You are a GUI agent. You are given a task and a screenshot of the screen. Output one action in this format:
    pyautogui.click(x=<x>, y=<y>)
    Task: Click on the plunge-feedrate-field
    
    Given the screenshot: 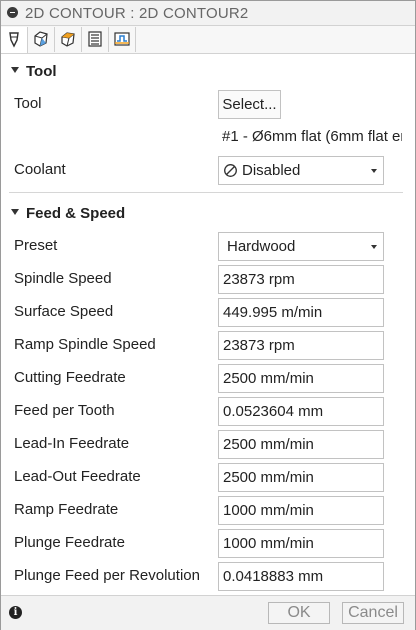 What is the action you would take?
    pyautogui.click(x=301, y=543)
    